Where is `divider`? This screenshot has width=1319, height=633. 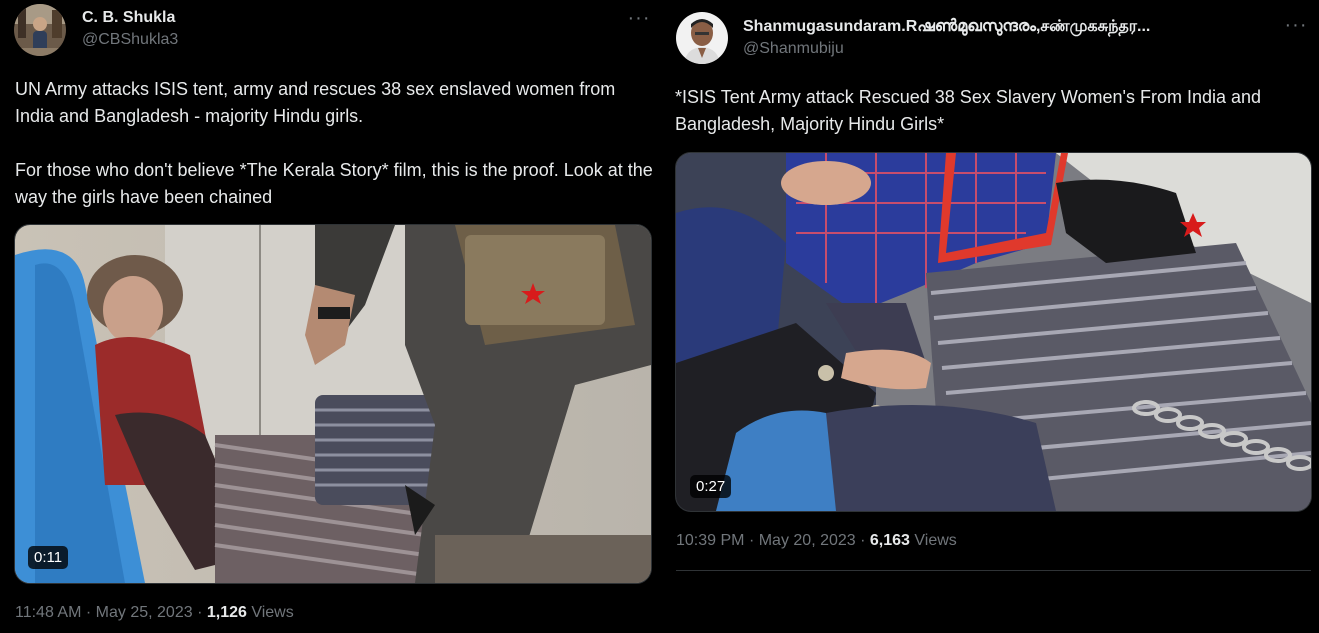 divider is located at coordinates (993, 570).